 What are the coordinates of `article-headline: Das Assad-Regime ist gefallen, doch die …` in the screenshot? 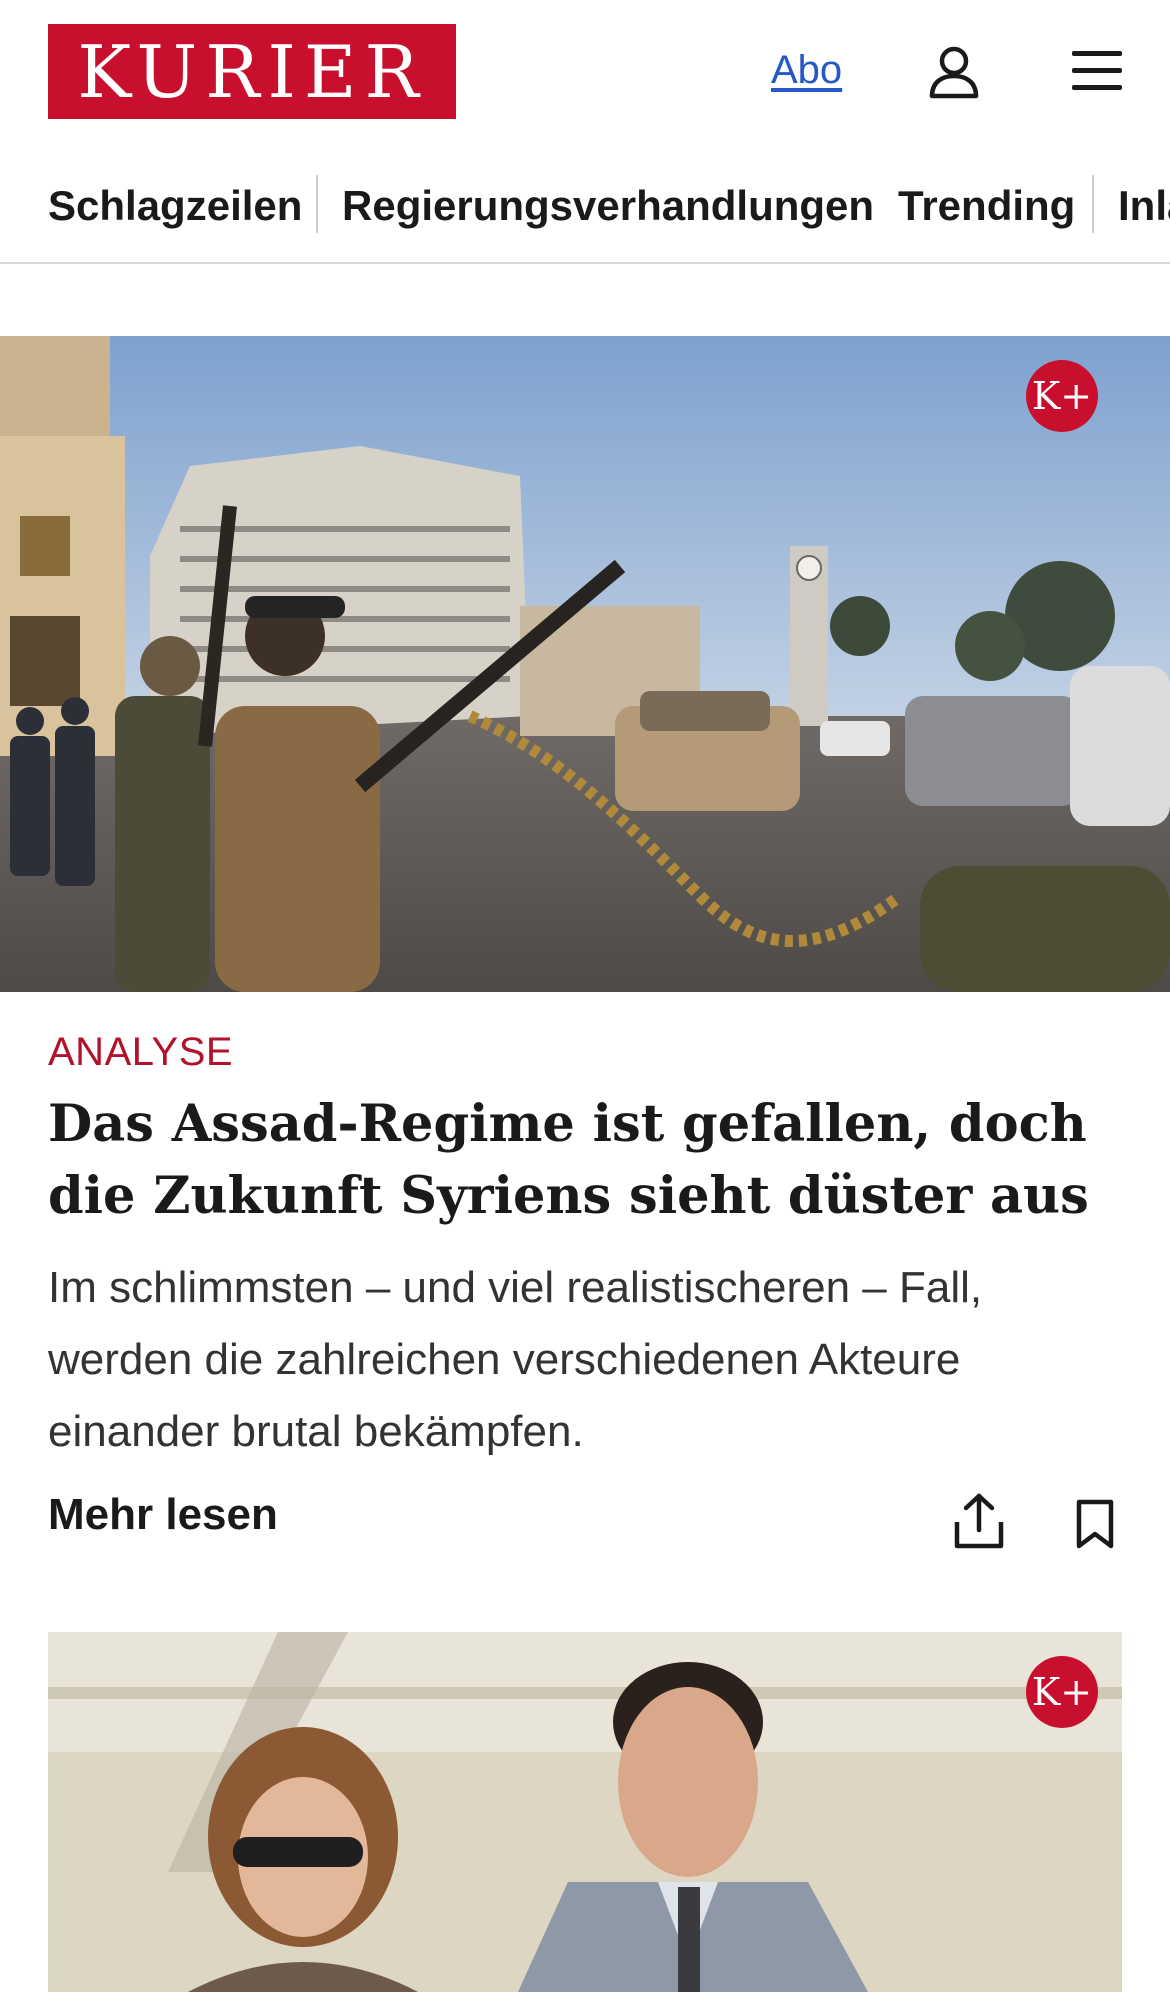 It's located at (588, 1160).